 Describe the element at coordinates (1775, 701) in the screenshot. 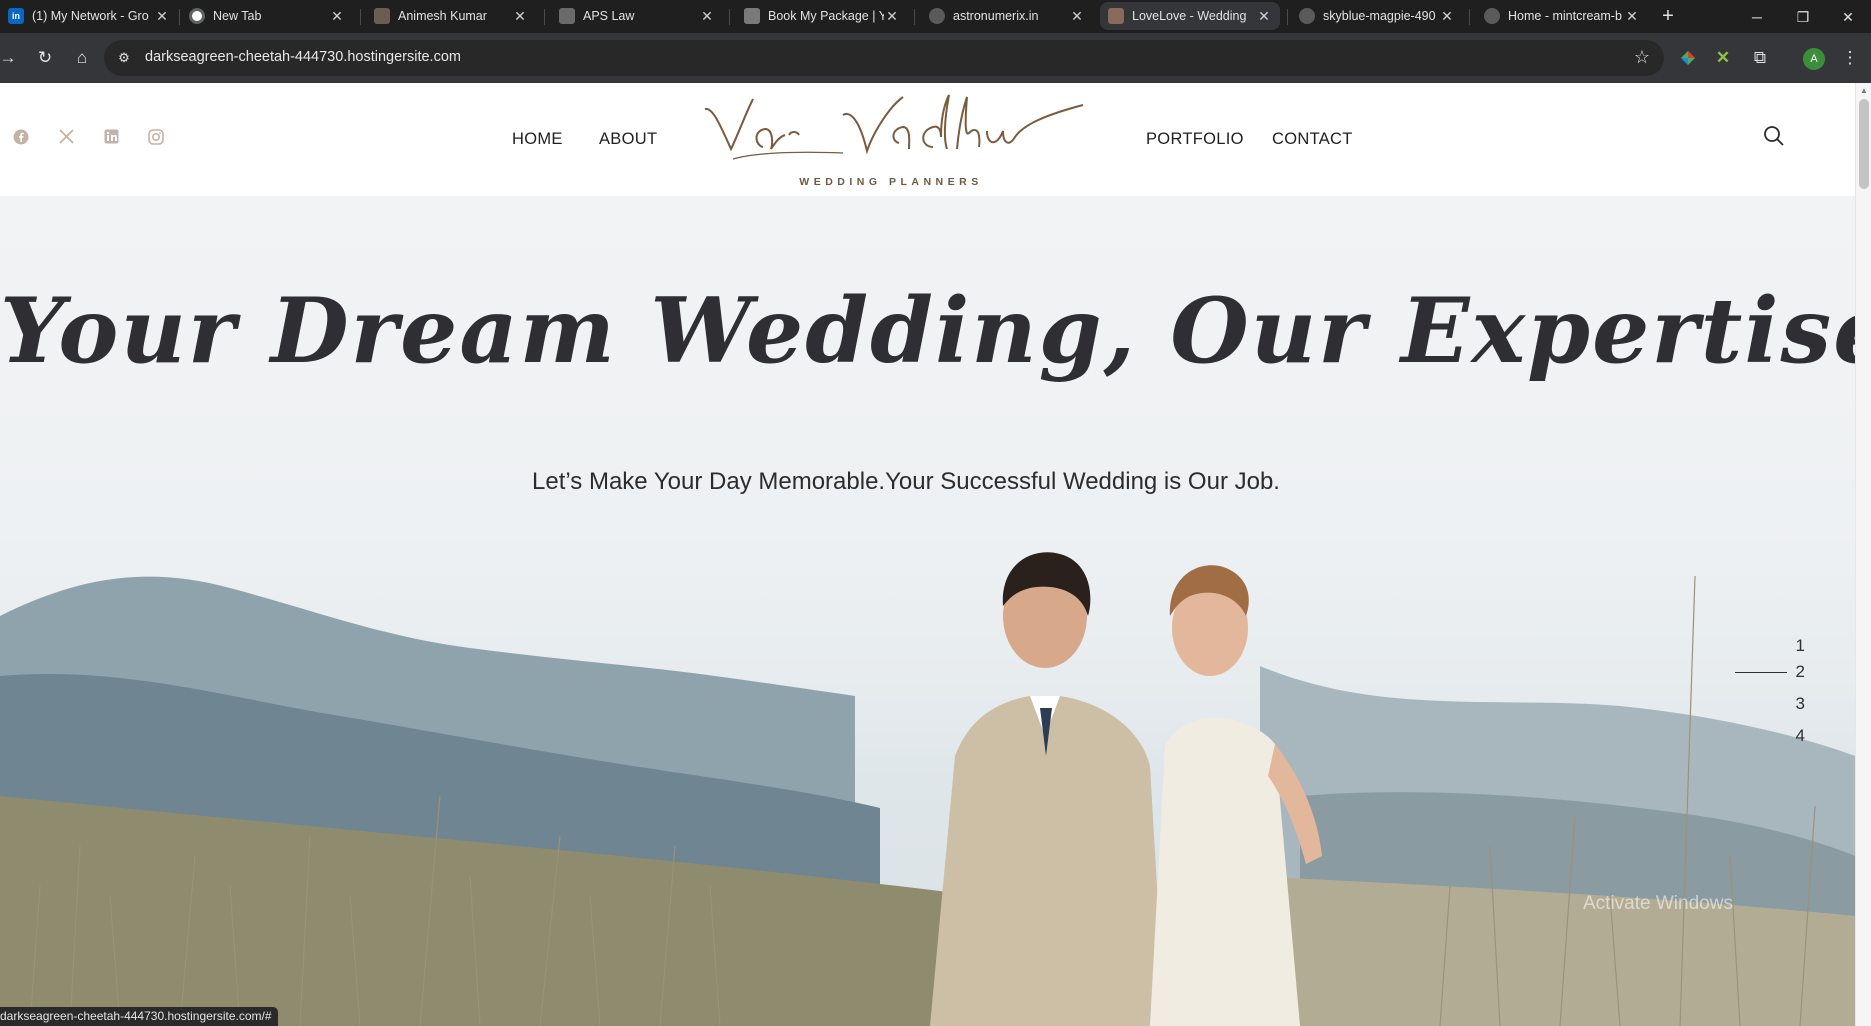

I see `slide-pagination: 1 2 3 4` at that location.